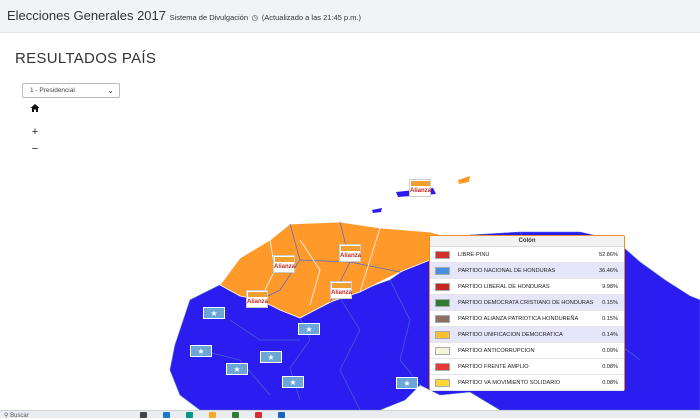 This screenshot has height=419, width=700. What do you see at coordinates (507, 271) in the screenshot?
I see `party-name: PARTIDO NACIONAL DE HONDURAS` at bounding box center [507, 271].